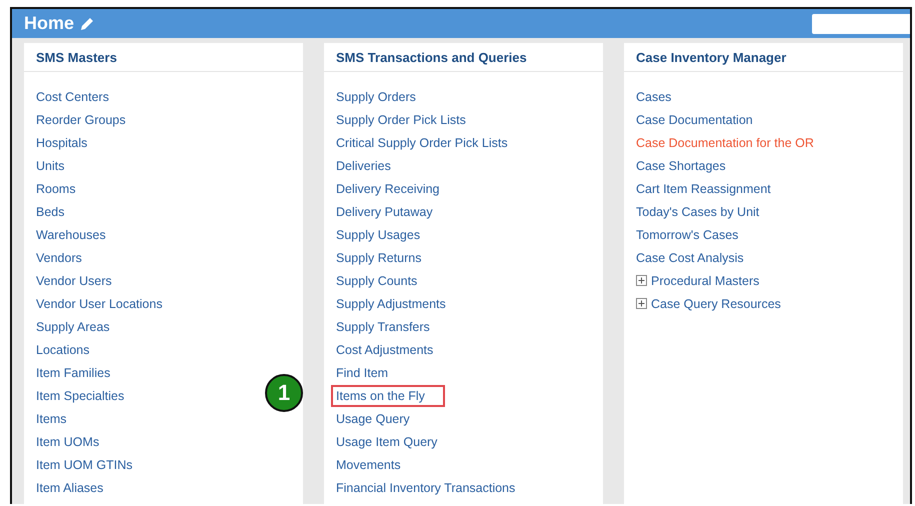 The height and width of the screenshot is (506, 915). I want to click on menu-link: Find Item, so click(362, 373).